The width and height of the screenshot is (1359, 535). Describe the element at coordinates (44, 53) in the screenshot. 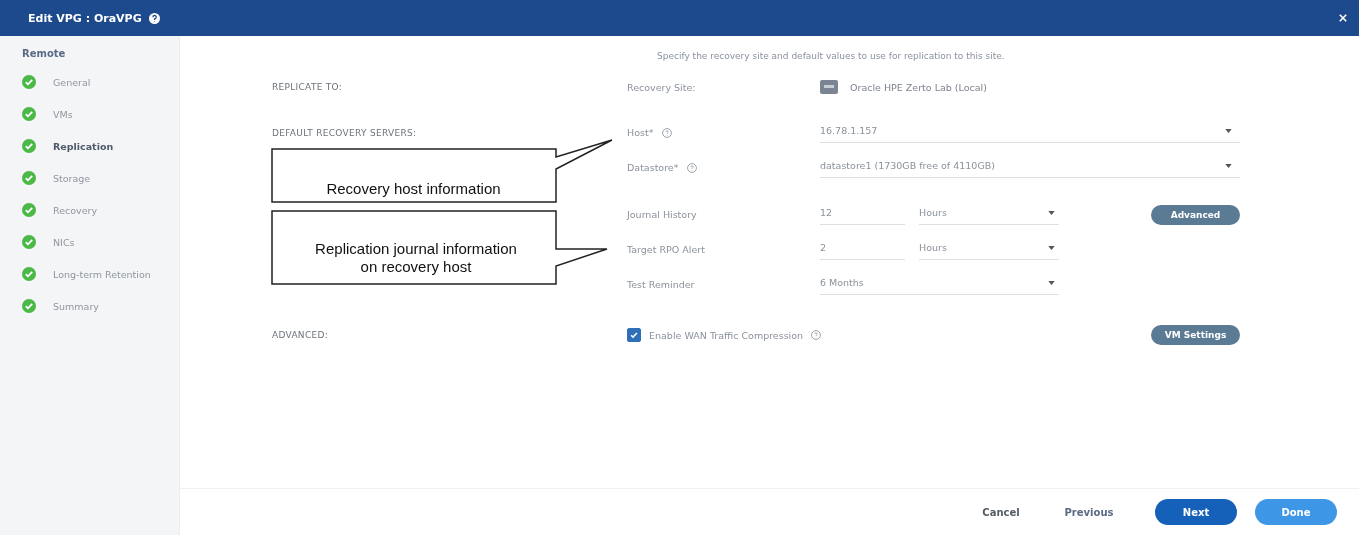

I see `sidebar-heading: Remote` at that location.